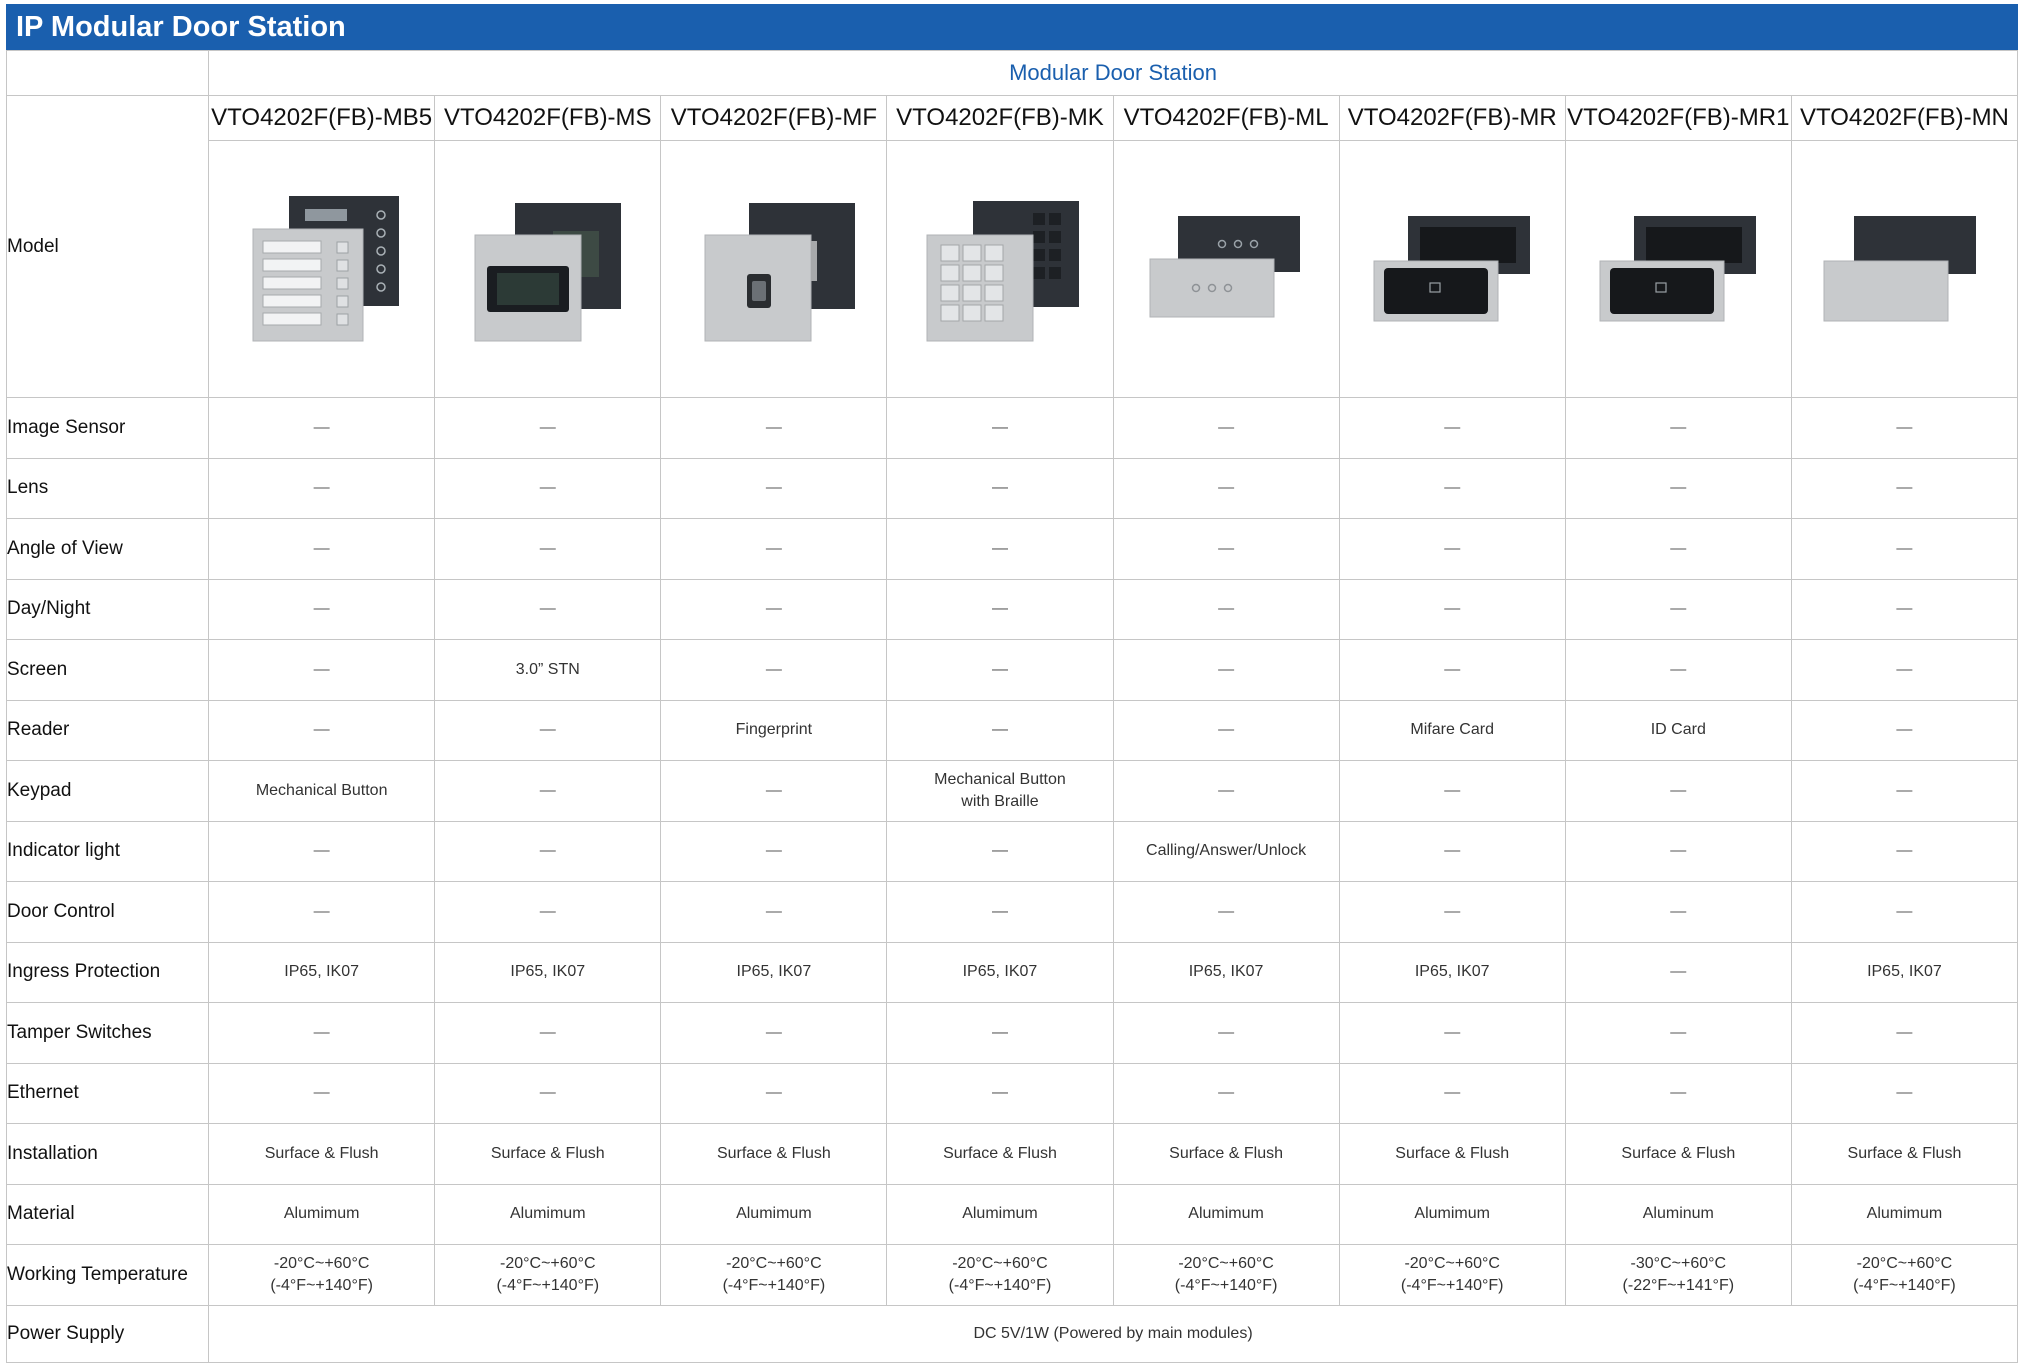  Describe the element at coordinates (1011, 73) in the screenshot. I see `group-header-row: Modular Door Station` at that location.